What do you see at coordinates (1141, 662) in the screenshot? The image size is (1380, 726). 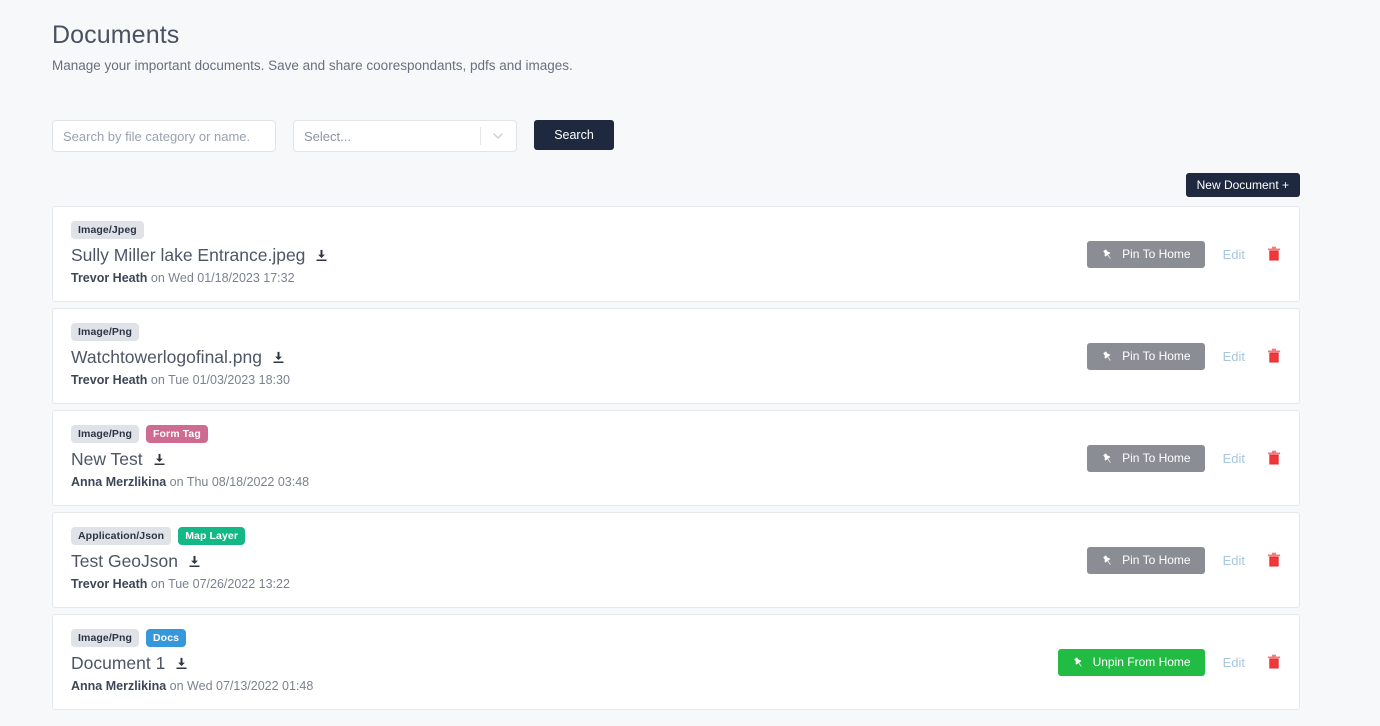 I see `pin-button-label: Unpin From Home` at bounding box center [1141, 662].